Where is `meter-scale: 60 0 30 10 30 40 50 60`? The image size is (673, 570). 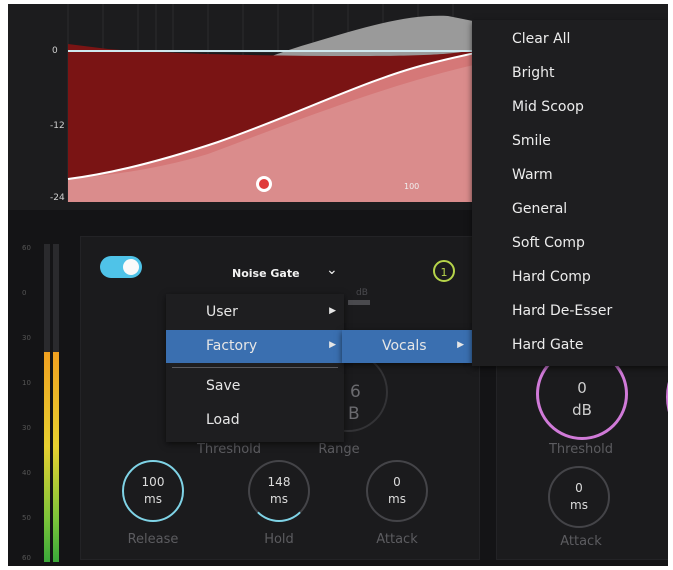 meter-scale: 60 0 30 10 30 40 50 60 is located at coordinates (26, 403).